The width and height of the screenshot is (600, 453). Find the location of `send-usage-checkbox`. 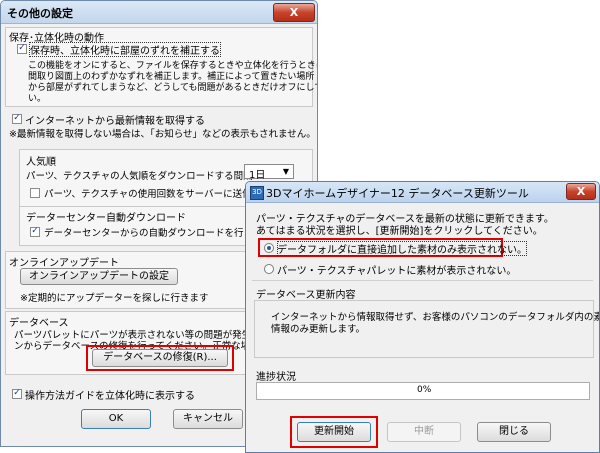

send-usage-checkbox is located at coordinates (35, 193).